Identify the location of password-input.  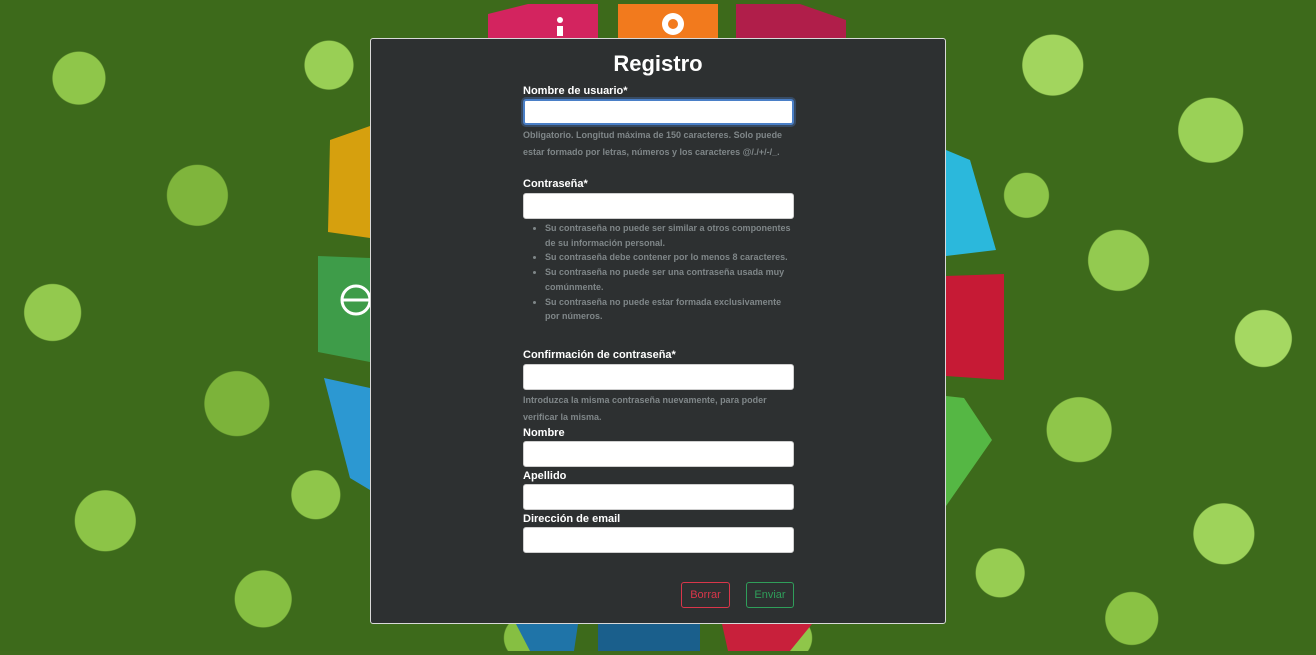
(658, 206).